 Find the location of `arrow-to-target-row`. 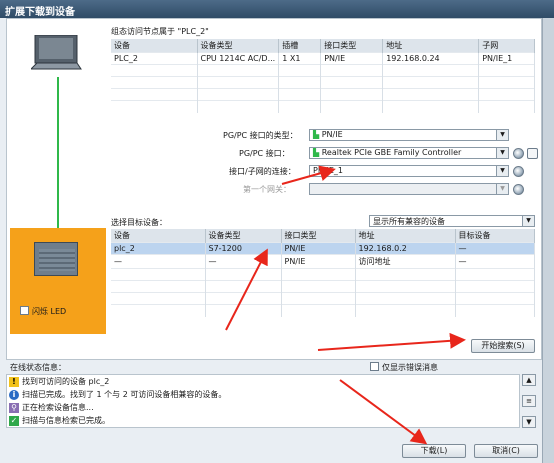

arrow-to-target-row is located at coordinates (246, 289).